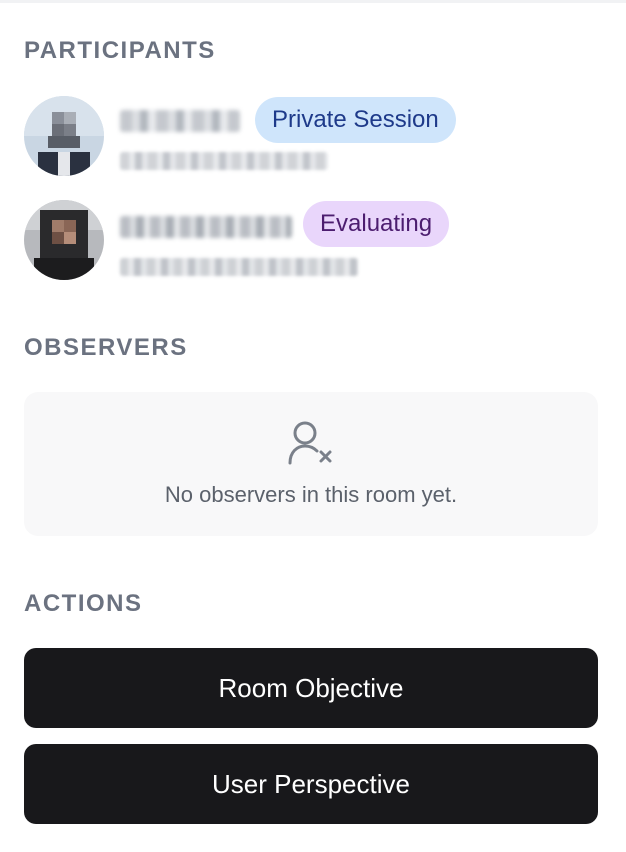 The image size is (626, 852). What do you see at coordinates (83, 603) in the screenshot?
I see `actions-heading: ACTIONS` at bounding box center [83, 603].